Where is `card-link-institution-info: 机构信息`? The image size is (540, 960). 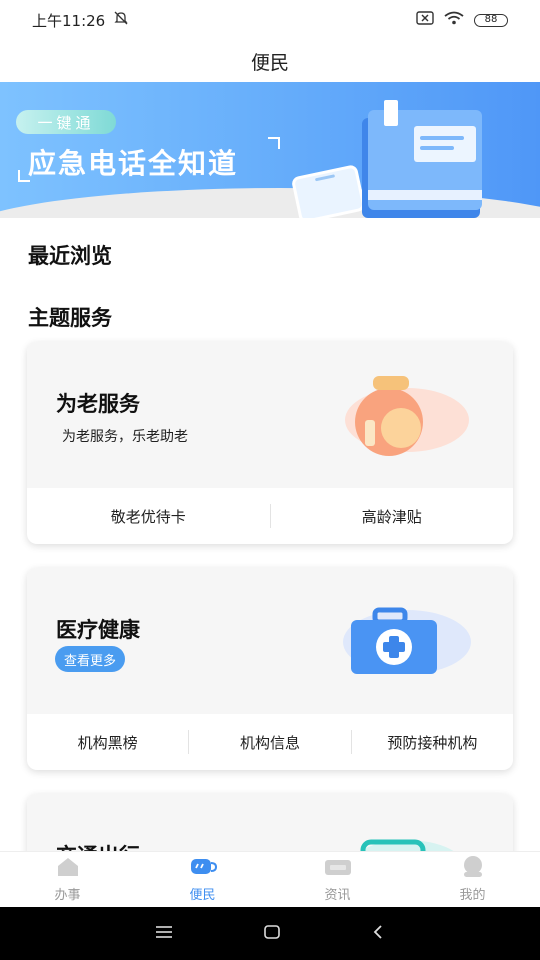 card-link-institution-info: 机构信息 is located at coordinates (269, 742).